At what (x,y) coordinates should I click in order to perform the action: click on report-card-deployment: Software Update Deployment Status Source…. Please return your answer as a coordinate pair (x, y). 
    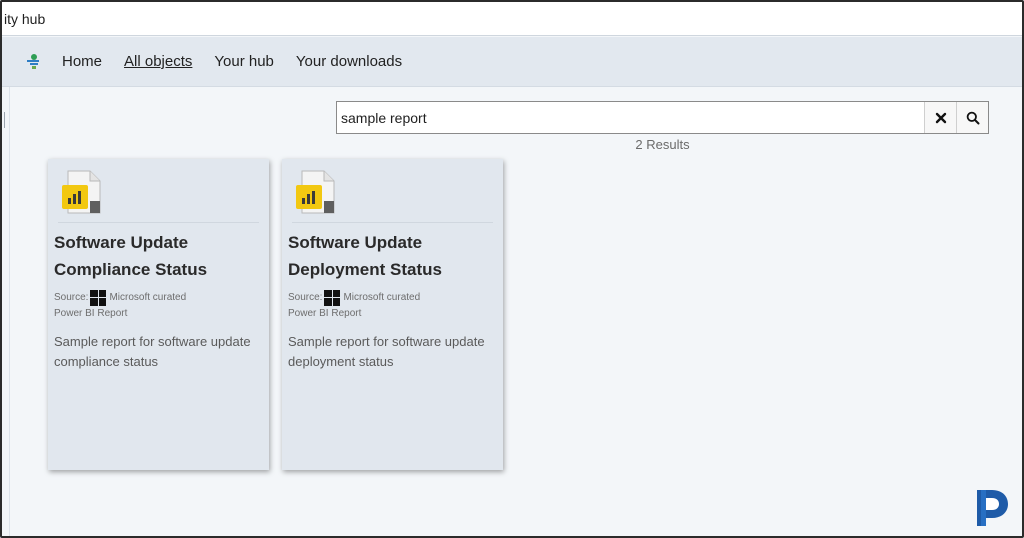
    Looking at the image, I should click on (392, 314).